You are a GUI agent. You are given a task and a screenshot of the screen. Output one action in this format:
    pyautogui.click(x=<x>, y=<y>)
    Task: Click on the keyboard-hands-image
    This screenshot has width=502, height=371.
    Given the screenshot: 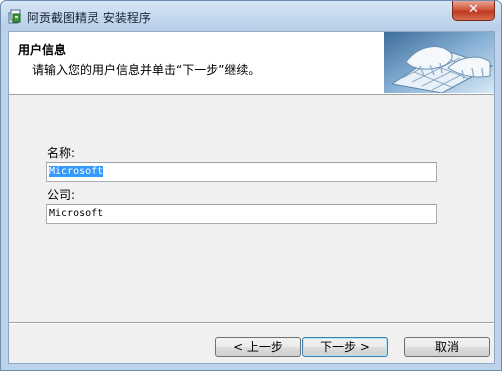 What is the action you would take?
    pyautogui.click(x=439, y=62)
    